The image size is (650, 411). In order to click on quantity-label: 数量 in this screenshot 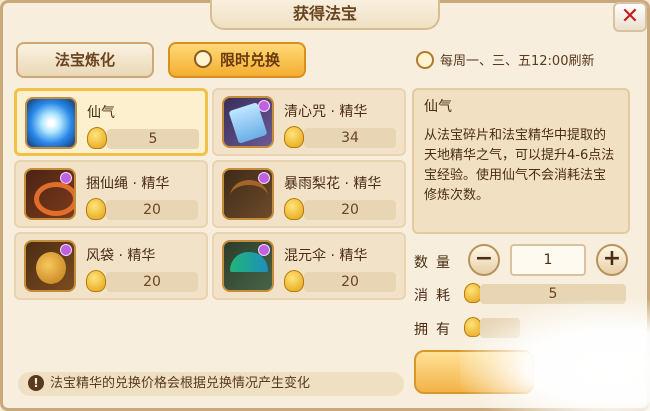, I will do `click(436, 263)`.